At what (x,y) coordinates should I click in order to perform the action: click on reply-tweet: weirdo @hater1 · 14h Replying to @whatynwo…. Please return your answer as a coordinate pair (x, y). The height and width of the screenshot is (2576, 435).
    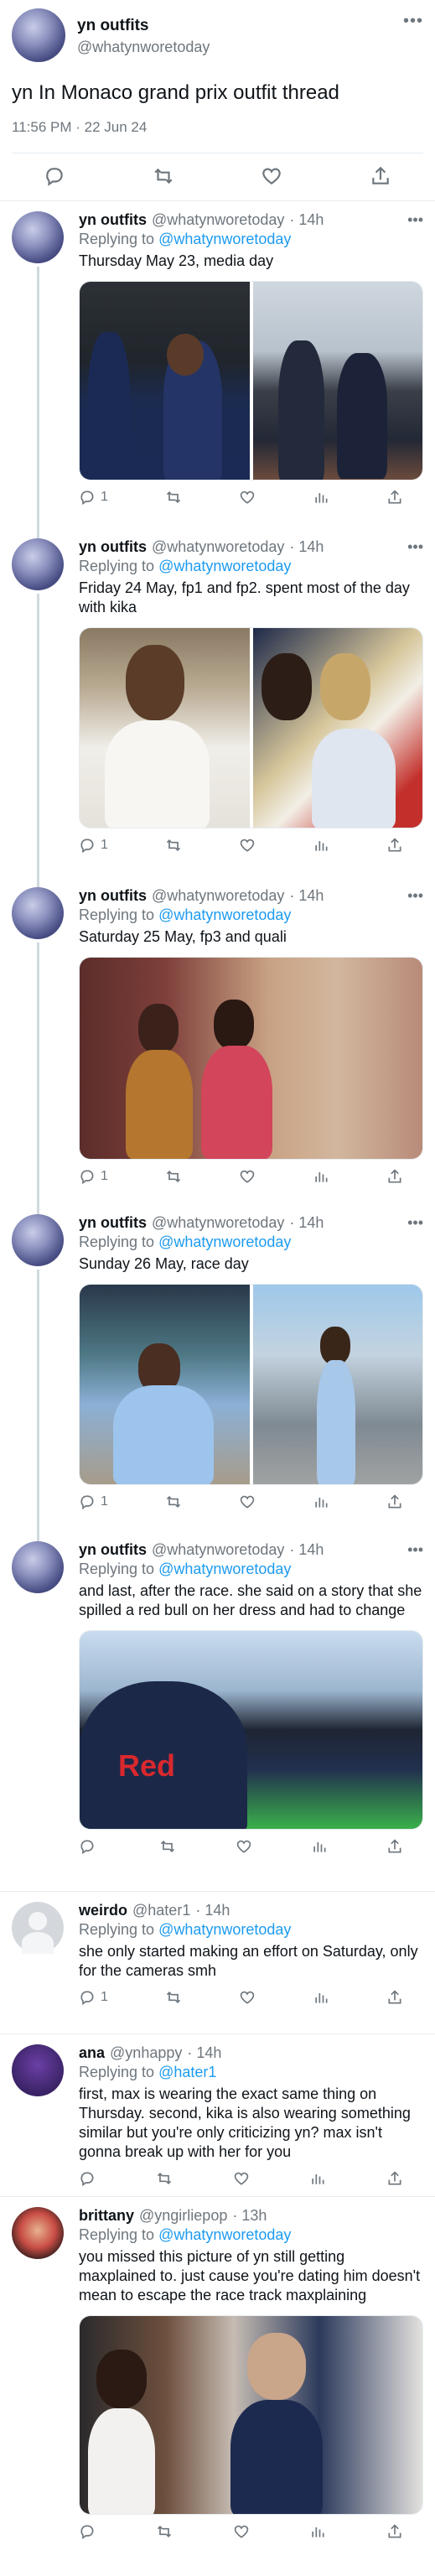
    Looking at the image, I should click on (217, 1963).